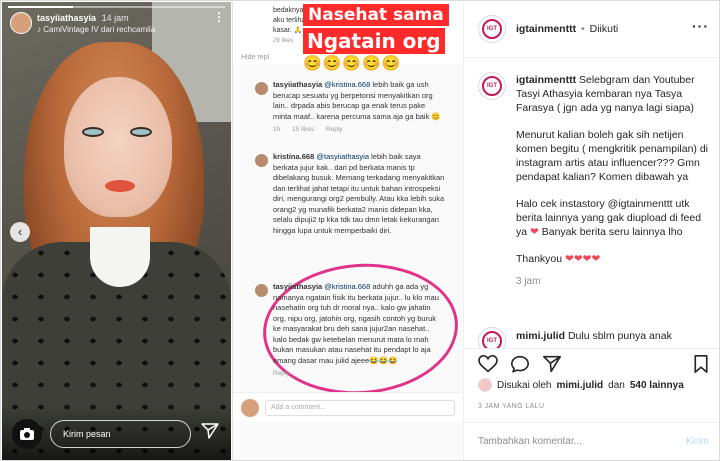 This screenshot has height=461, width=720. Describe the element at coordinates (619, 336) in the screenshot. I see `comment-text: Dulu sblm punya anak` at that location.